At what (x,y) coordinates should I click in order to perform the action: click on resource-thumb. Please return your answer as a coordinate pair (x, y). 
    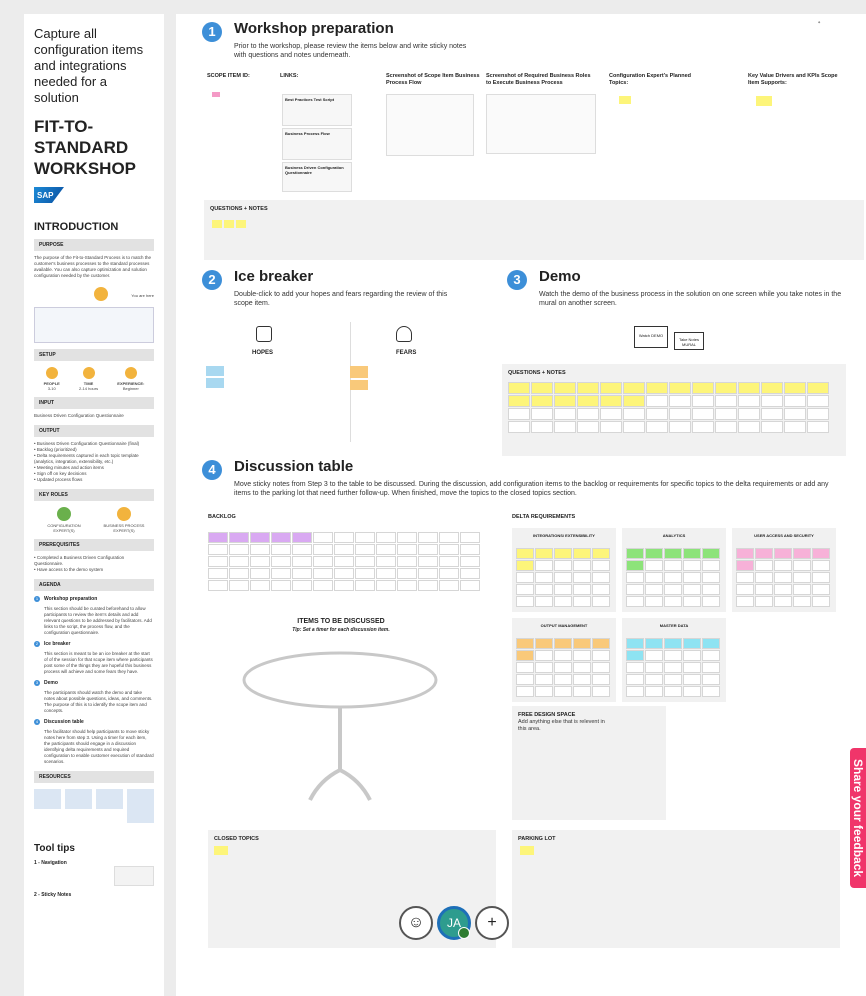
    Looking at the image, I should click on (140, 806).